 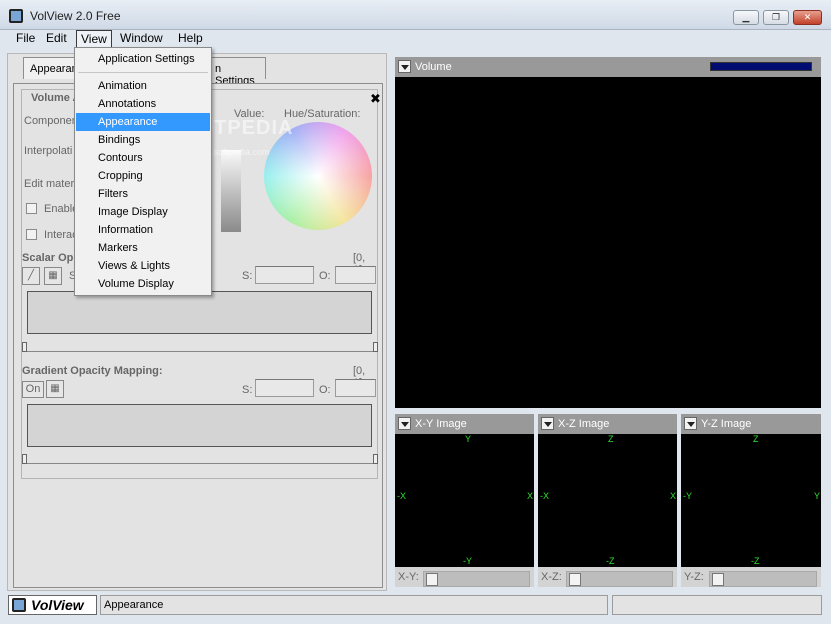 I want to click on gradient-opacity-title: Gradient Opacity Mapping:, so click(x=92, y=371).